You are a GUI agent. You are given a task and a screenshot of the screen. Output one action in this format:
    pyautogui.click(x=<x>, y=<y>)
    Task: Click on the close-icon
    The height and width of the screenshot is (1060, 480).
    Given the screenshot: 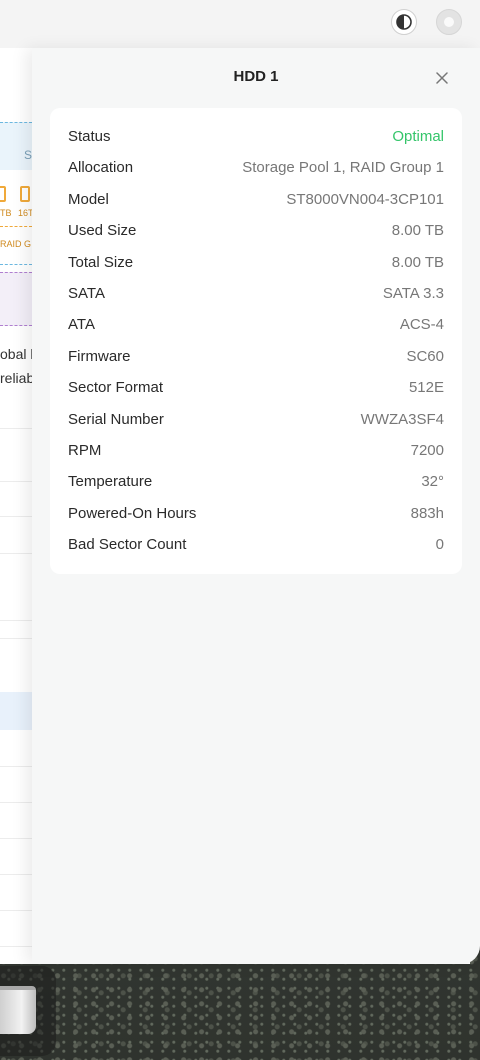 What is the action you would take?
    pyautogui.click(x=442, y=78)
    